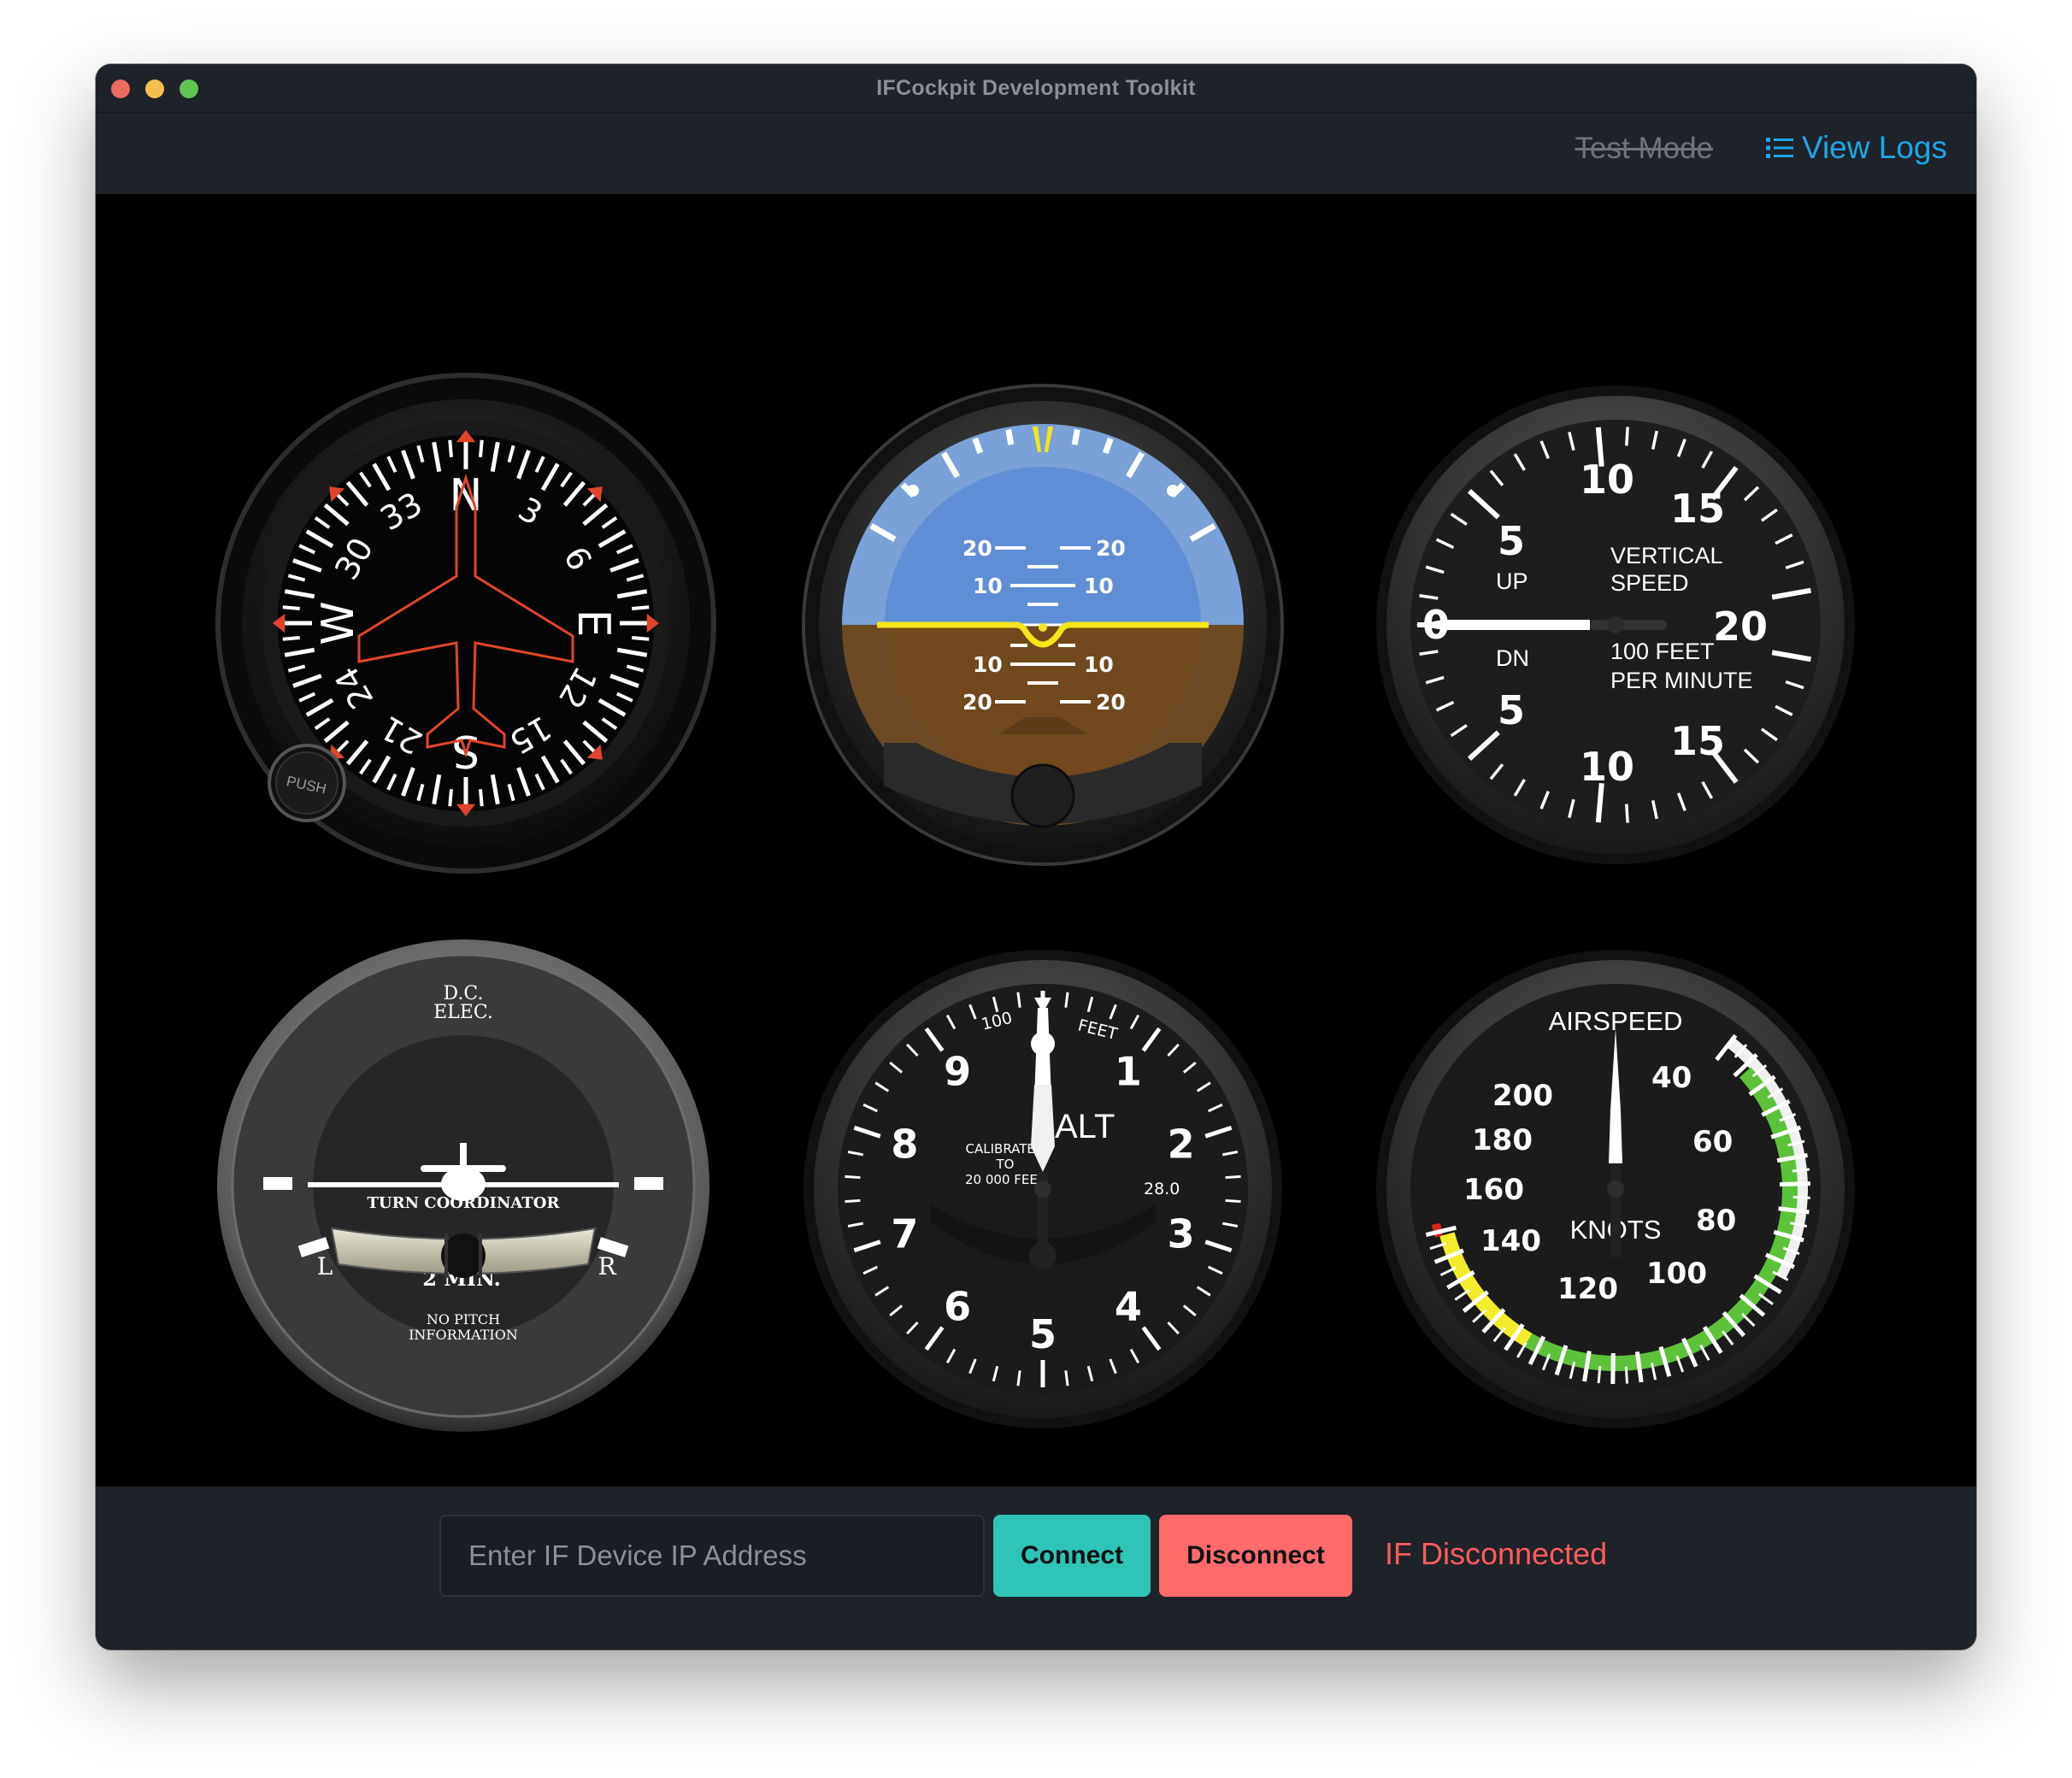  I want to click on airspeed-label: 80, so click(1716, 1221).